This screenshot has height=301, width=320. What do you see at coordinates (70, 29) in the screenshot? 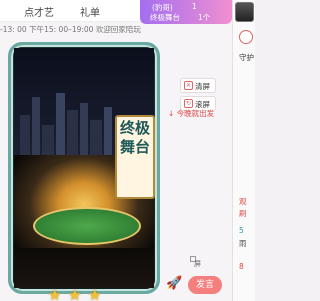
I see `scrolling-notice: -13: 00 下午15: 00–19:00 欢迎回家陪玩` at bounding box center [70, 29].